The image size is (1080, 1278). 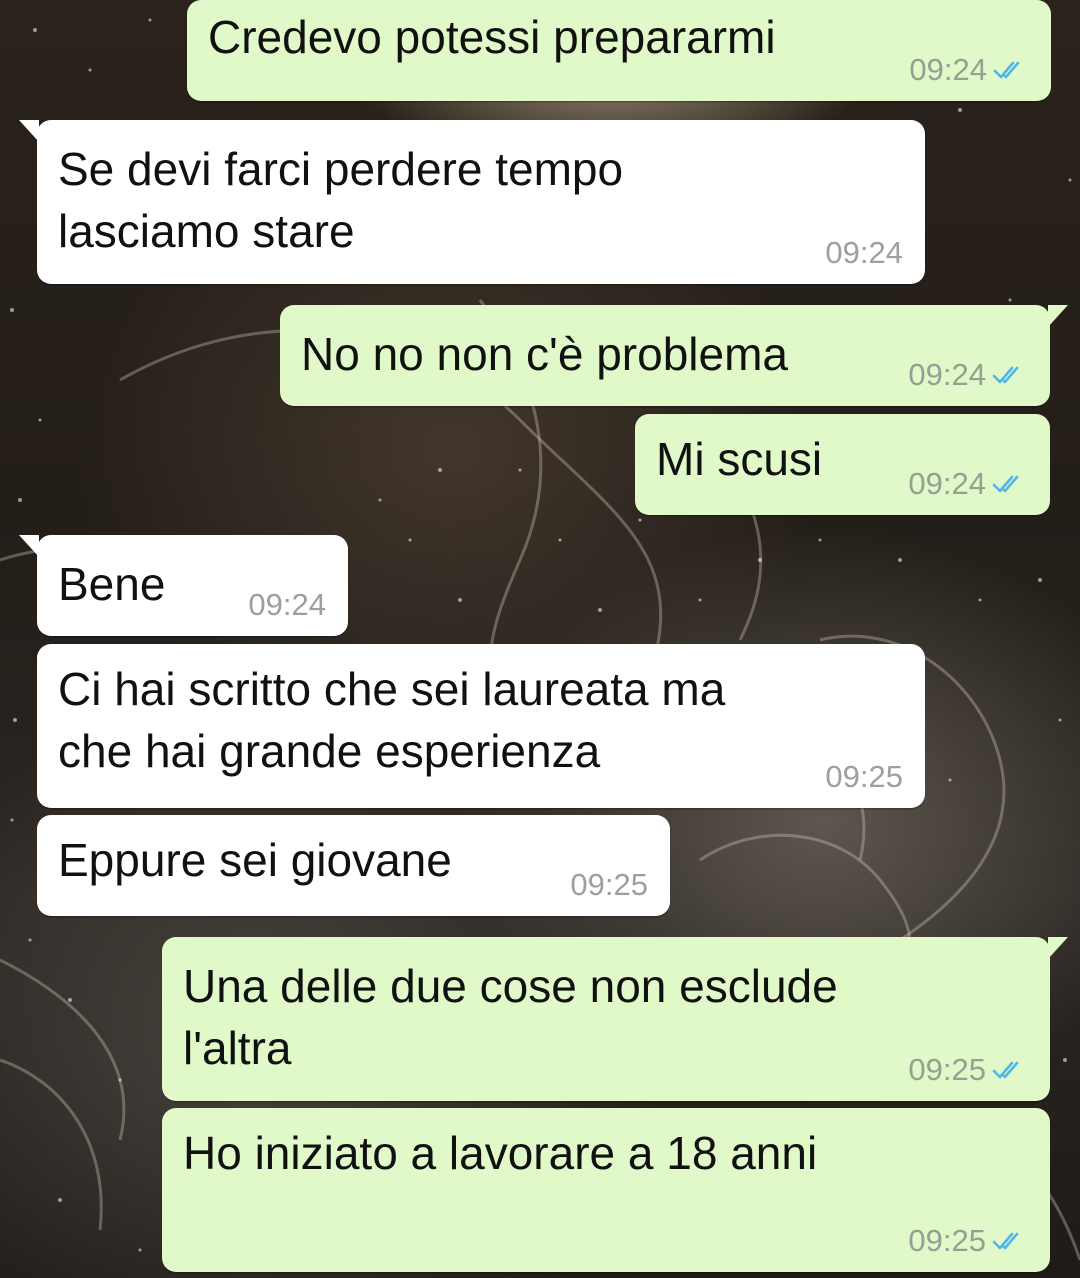 What do you see at coordinates (674, 355) in the screenshot?
I see `message-bubble-outgoing: No no non c'è problema 09:24` at bounding box center [674, 355].